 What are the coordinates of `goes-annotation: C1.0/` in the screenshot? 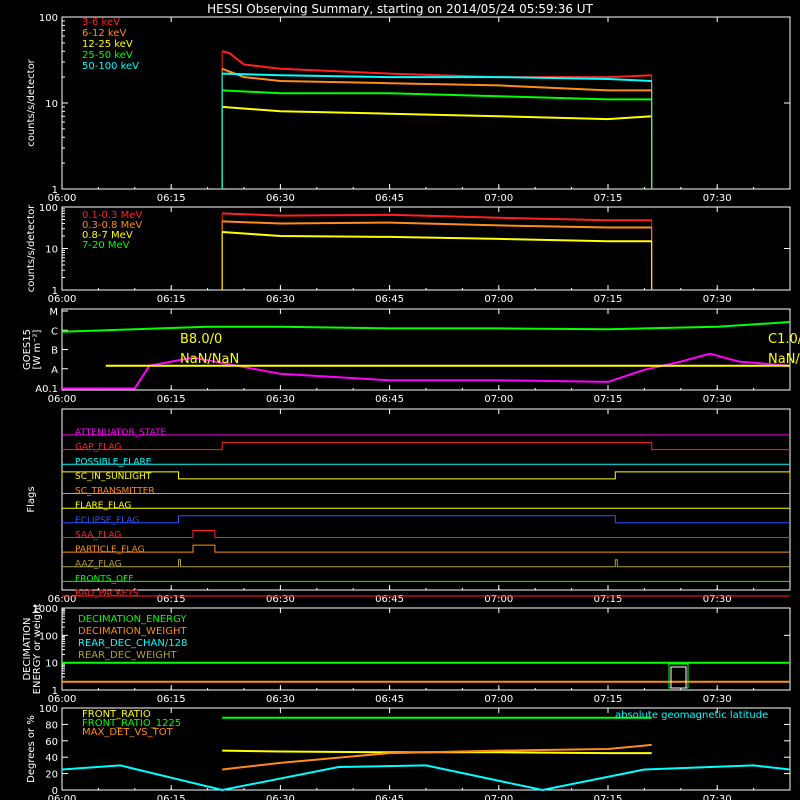 It's located at (784, 339).